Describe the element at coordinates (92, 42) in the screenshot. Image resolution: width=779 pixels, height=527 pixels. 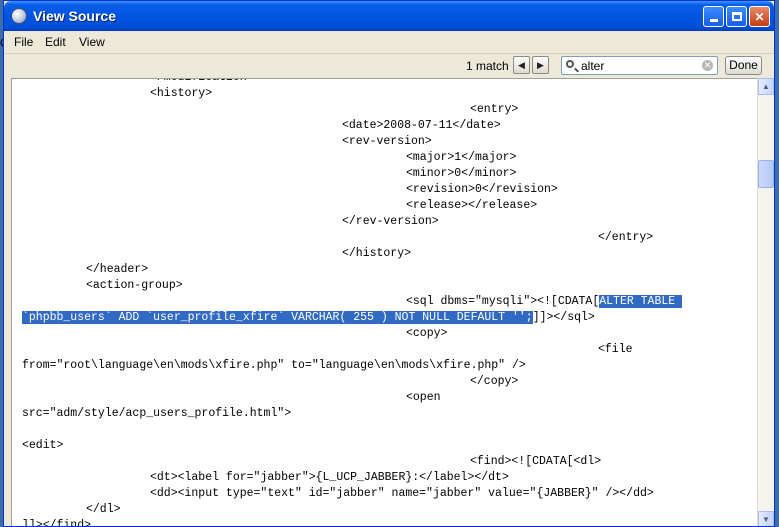
I see `menu-view: View` at that location.